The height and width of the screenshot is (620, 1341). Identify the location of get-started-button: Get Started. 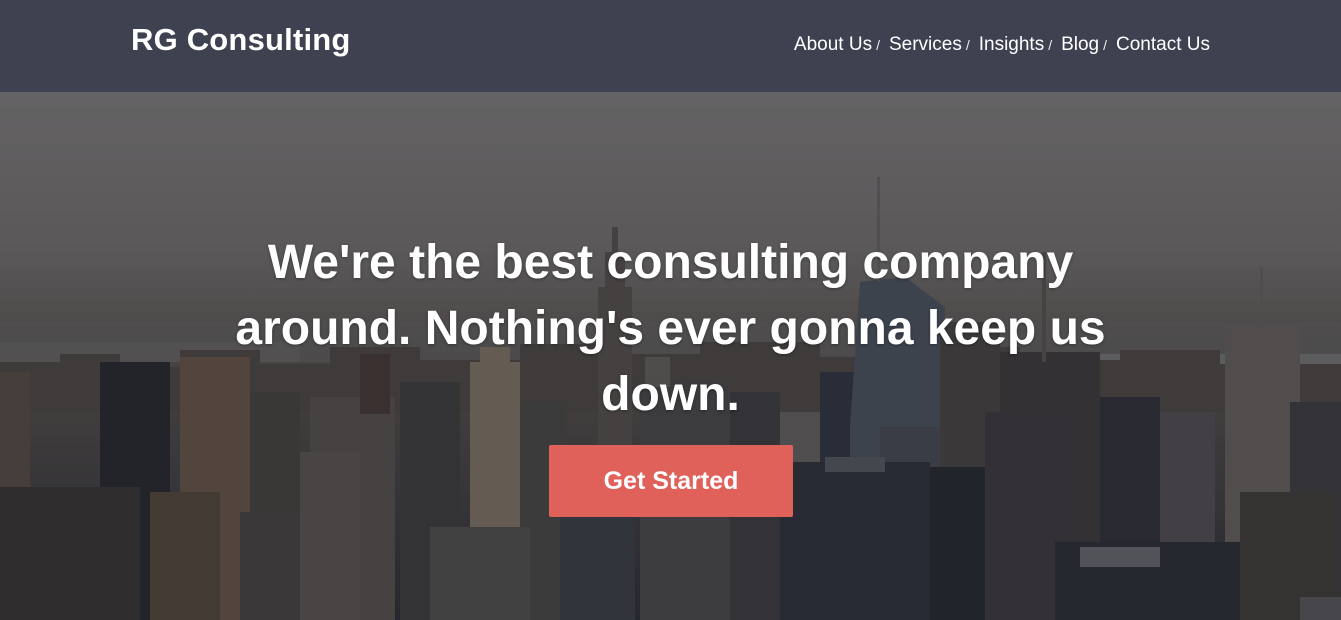
(671, 481).